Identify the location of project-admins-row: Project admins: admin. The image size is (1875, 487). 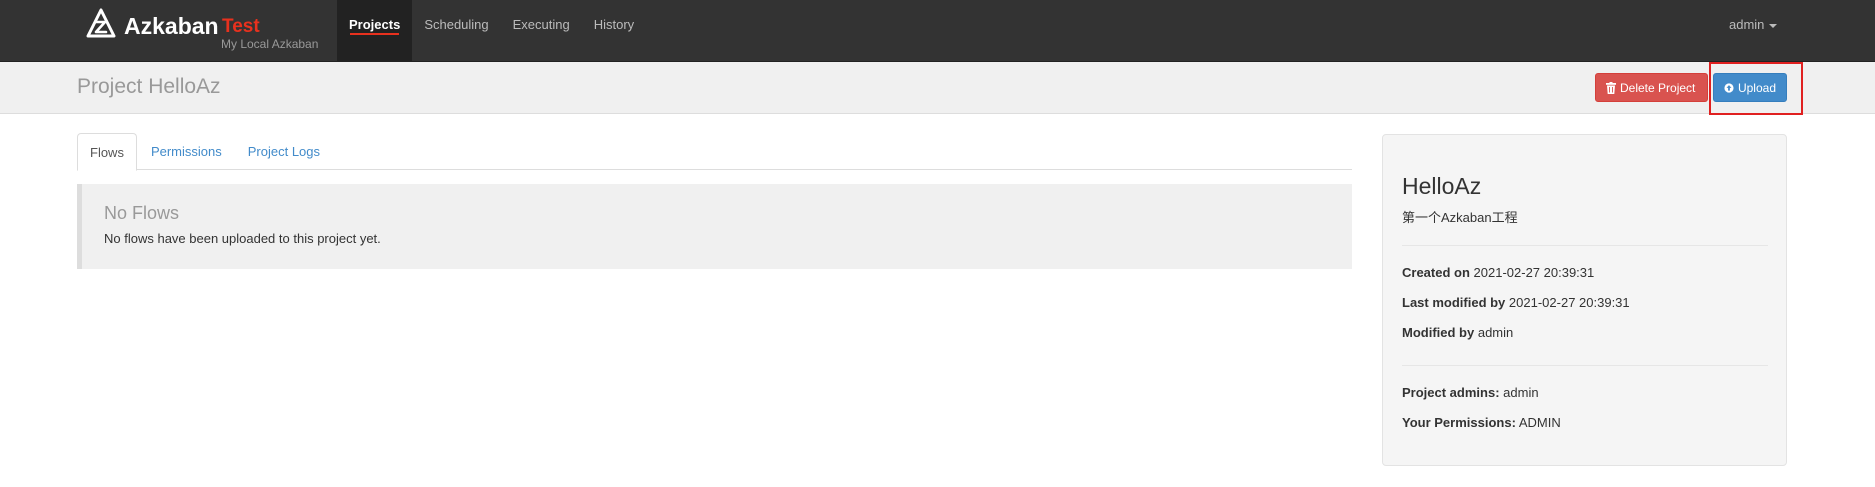
(1470, 392).